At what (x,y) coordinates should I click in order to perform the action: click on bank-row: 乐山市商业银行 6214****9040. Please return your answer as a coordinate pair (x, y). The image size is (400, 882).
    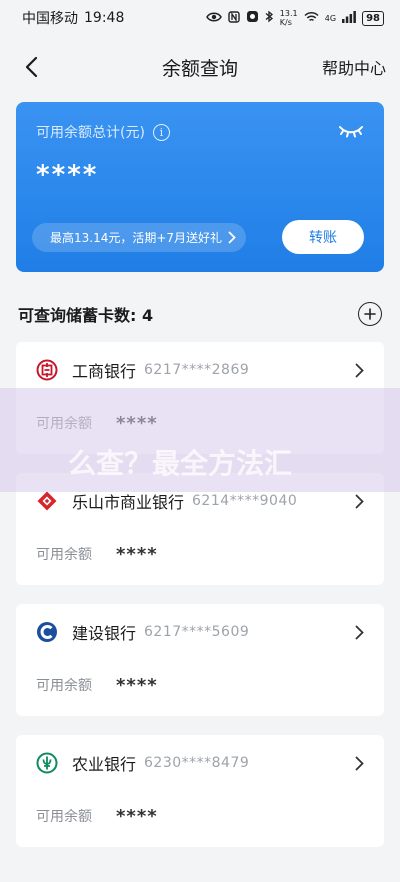
    Looking at the image, I should click on (200, 501).